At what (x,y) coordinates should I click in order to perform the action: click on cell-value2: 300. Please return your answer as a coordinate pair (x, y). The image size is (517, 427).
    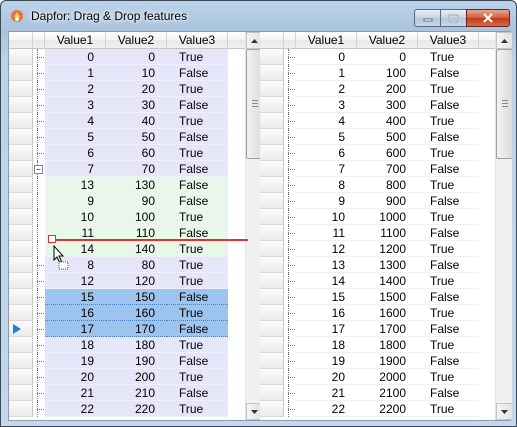
    Looking at the image, I should click on (387, 105).